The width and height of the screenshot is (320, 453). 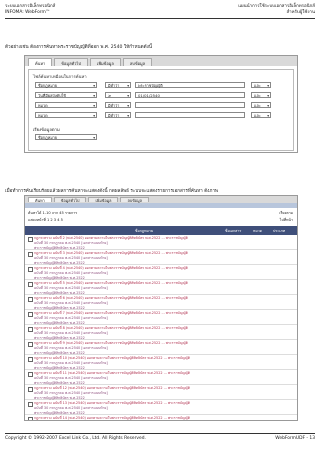 I want to click on col-header-type: ประเภท, so click(x=279, y=231).